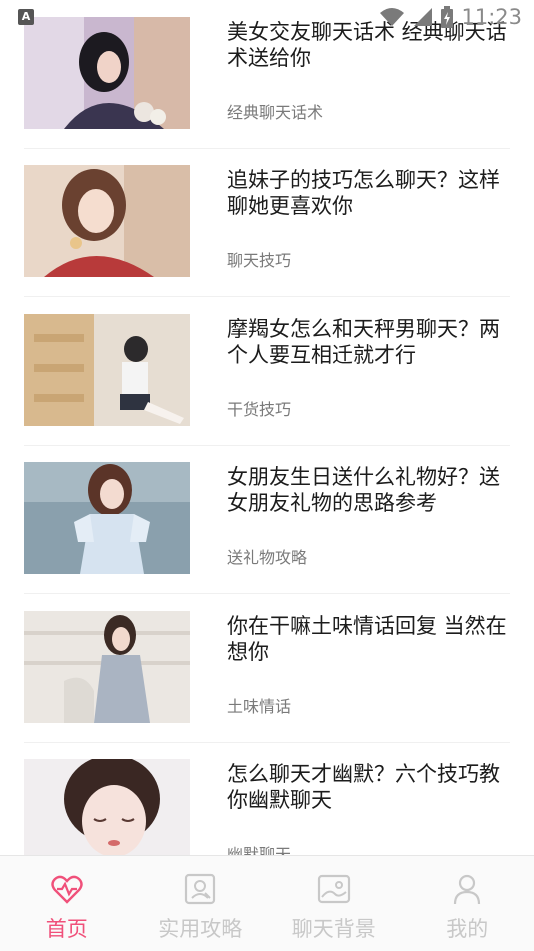  What do you see at coordinates (275, 111) in the screenshot?
I see `article-category: 经典聊天话术` at bounding box center [275, 111].